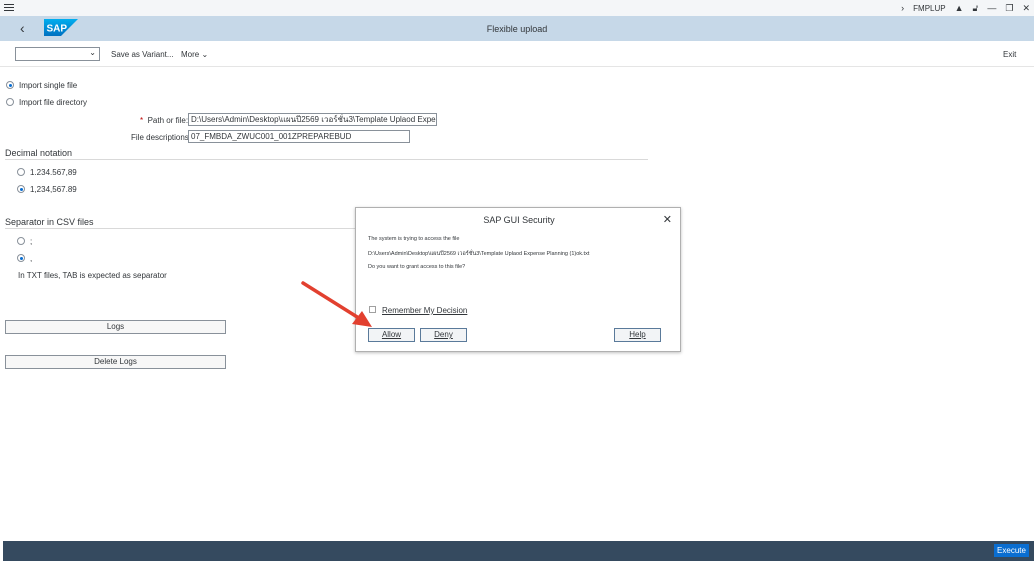 The height and width of the screenshot is (565, 1034). What do you see at coordinates (21, 189) in the screenshot?
I see `decimal-option2-radio` at bounding box center [21, 189].